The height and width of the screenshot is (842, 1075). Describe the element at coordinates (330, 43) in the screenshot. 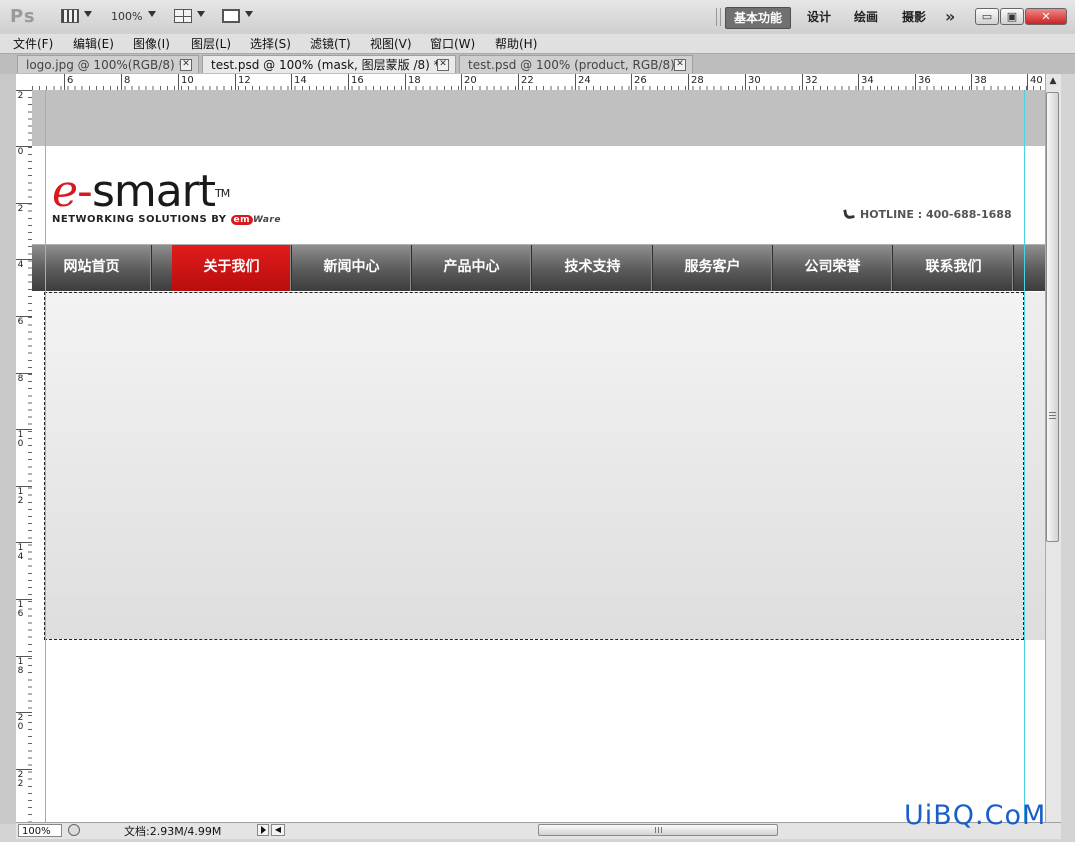

I see `menu-filter: 滤镜(T)` at that location.